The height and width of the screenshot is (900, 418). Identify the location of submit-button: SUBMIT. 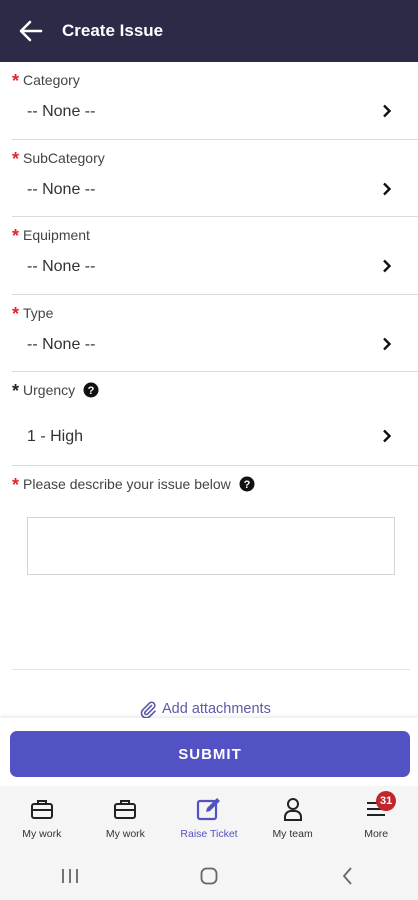
(210, 754).